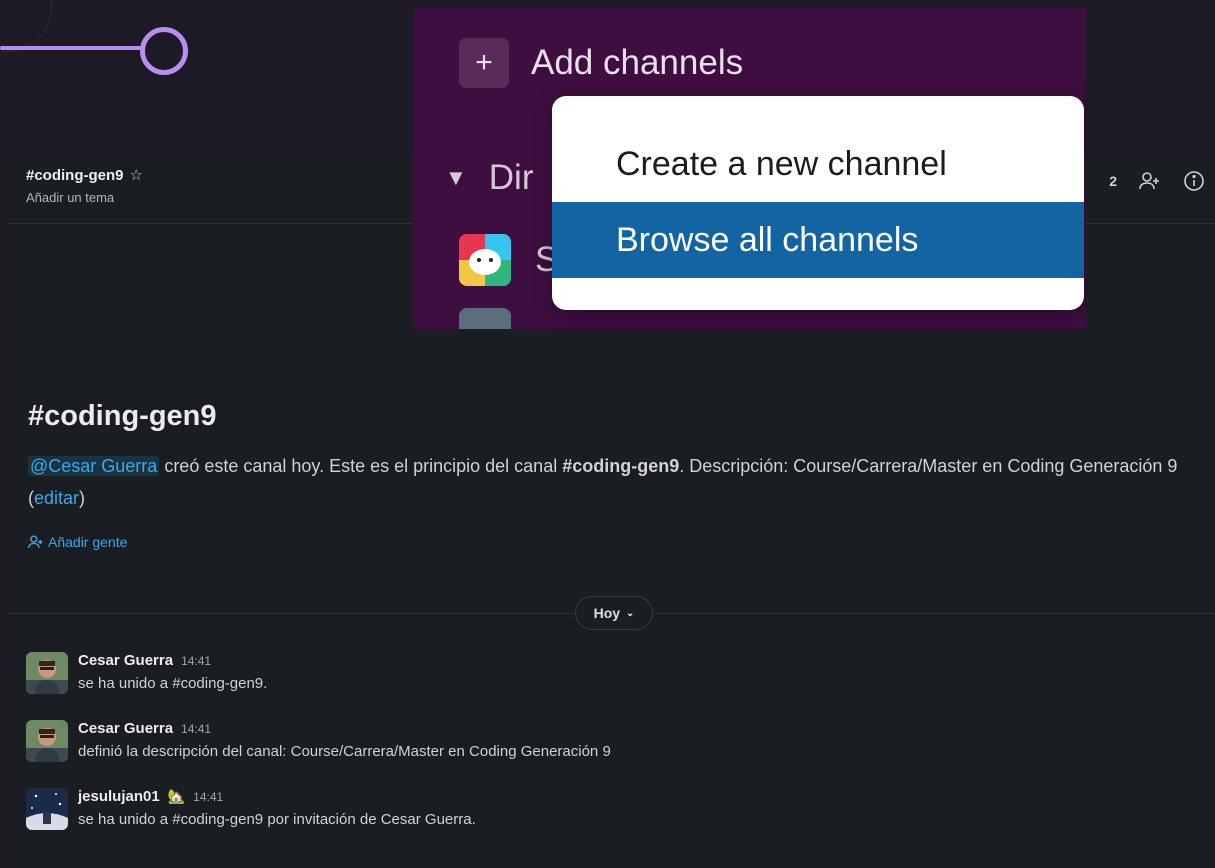 The width and height of the screenshot is (1215, 868). Describe the element at coordinates (94, 466) in the screenshot. I see `user-mention: @Cesar Guerra` at that location.